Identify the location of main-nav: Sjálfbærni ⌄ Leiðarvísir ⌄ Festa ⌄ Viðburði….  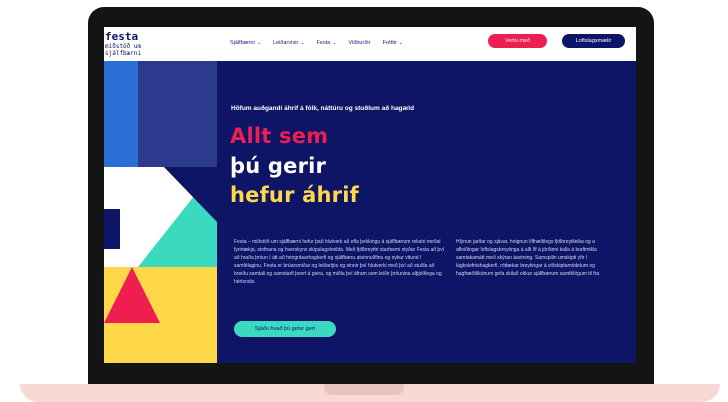
(316, 43).